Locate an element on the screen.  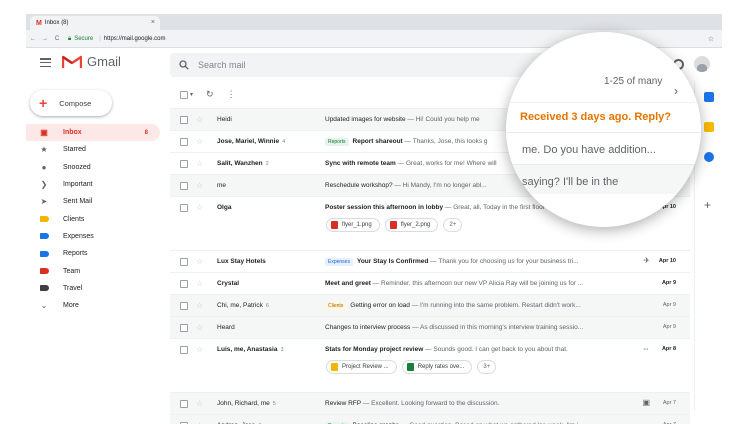
browser-tab: M Inbox (8) × is located at coordinates (95, 23).